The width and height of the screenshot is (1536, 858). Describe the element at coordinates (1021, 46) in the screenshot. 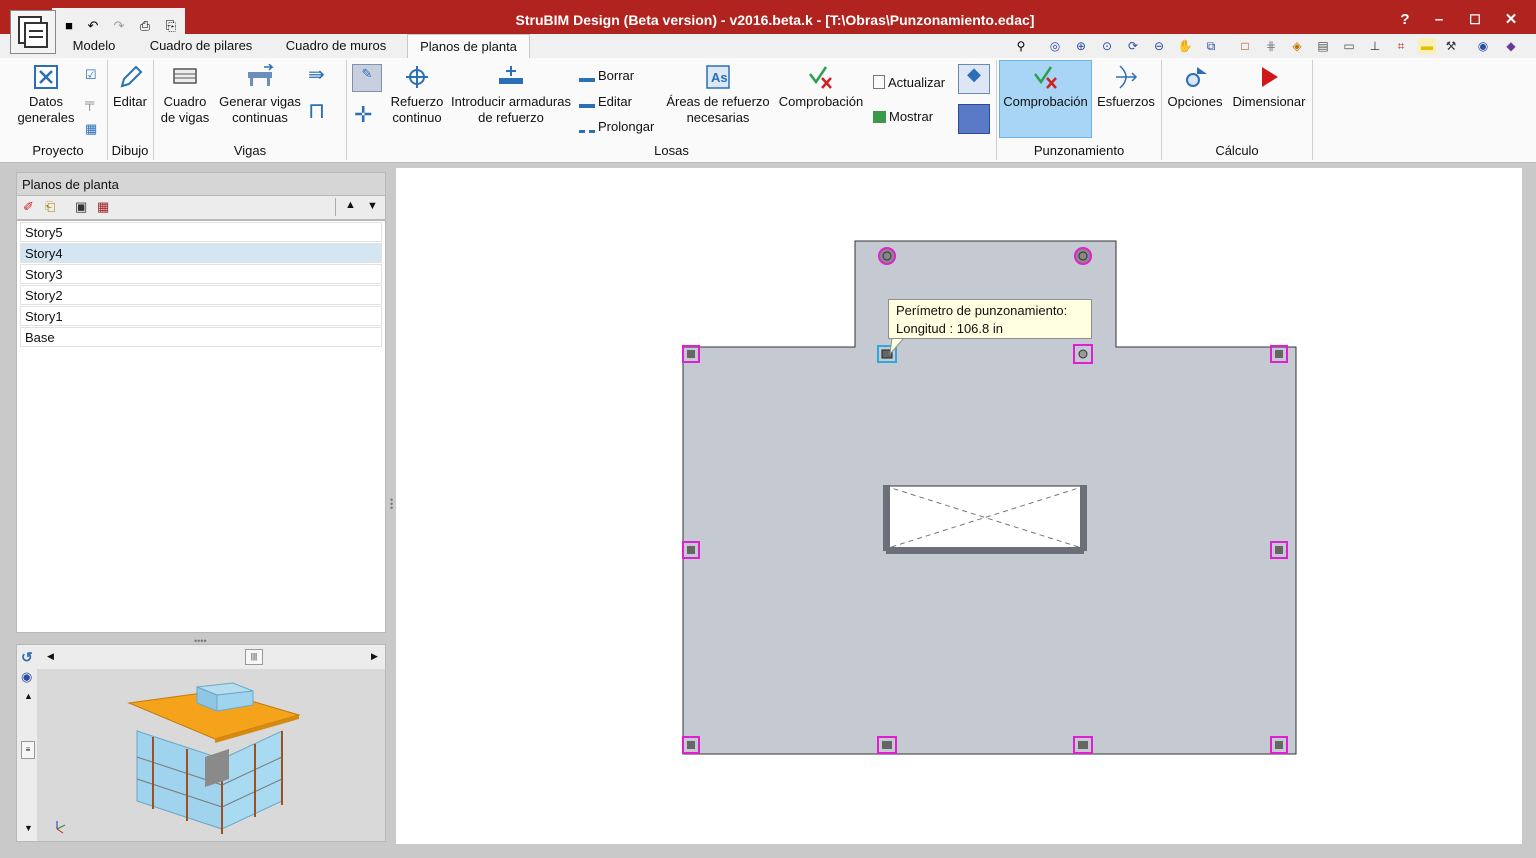

I see `binoculars-icon: ⚲` at that location.